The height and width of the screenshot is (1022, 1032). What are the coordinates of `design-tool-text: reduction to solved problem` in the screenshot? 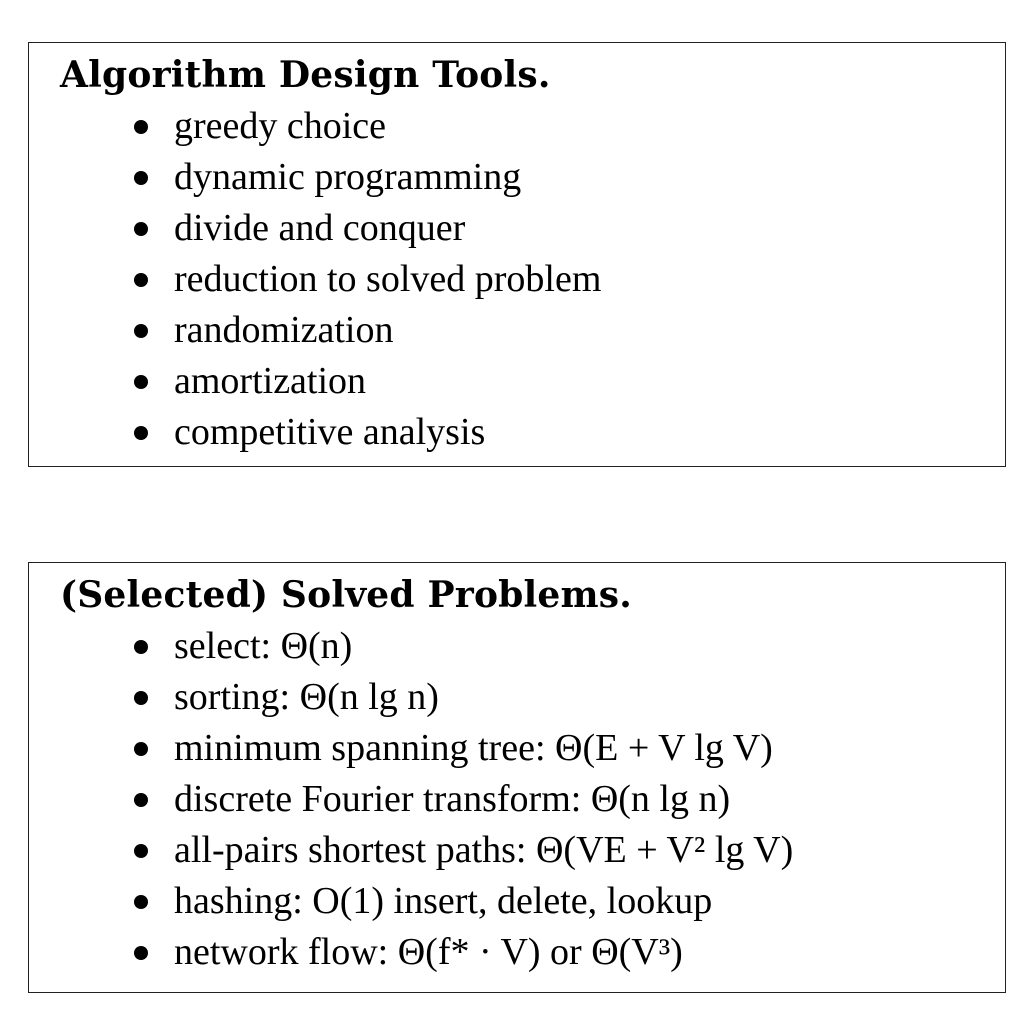 It's located at (388, 279).